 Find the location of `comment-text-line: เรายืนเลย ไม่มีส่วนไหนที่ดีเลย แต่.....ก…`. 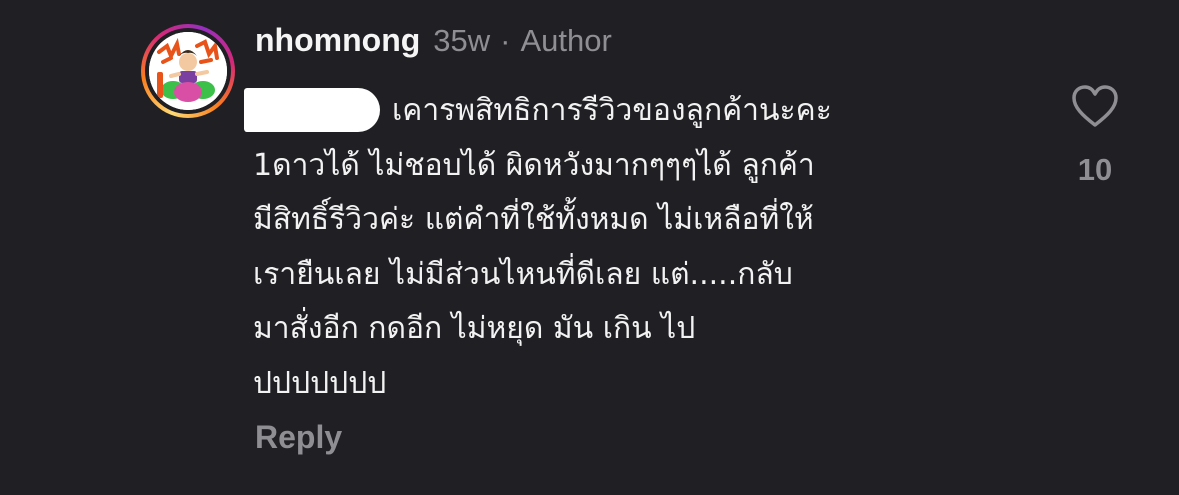

comment-text-line: เรายืนเลย ไม่มีส่วนไหนที่ดีเลย แต่.....ก… is located at coordinates (523, 274).